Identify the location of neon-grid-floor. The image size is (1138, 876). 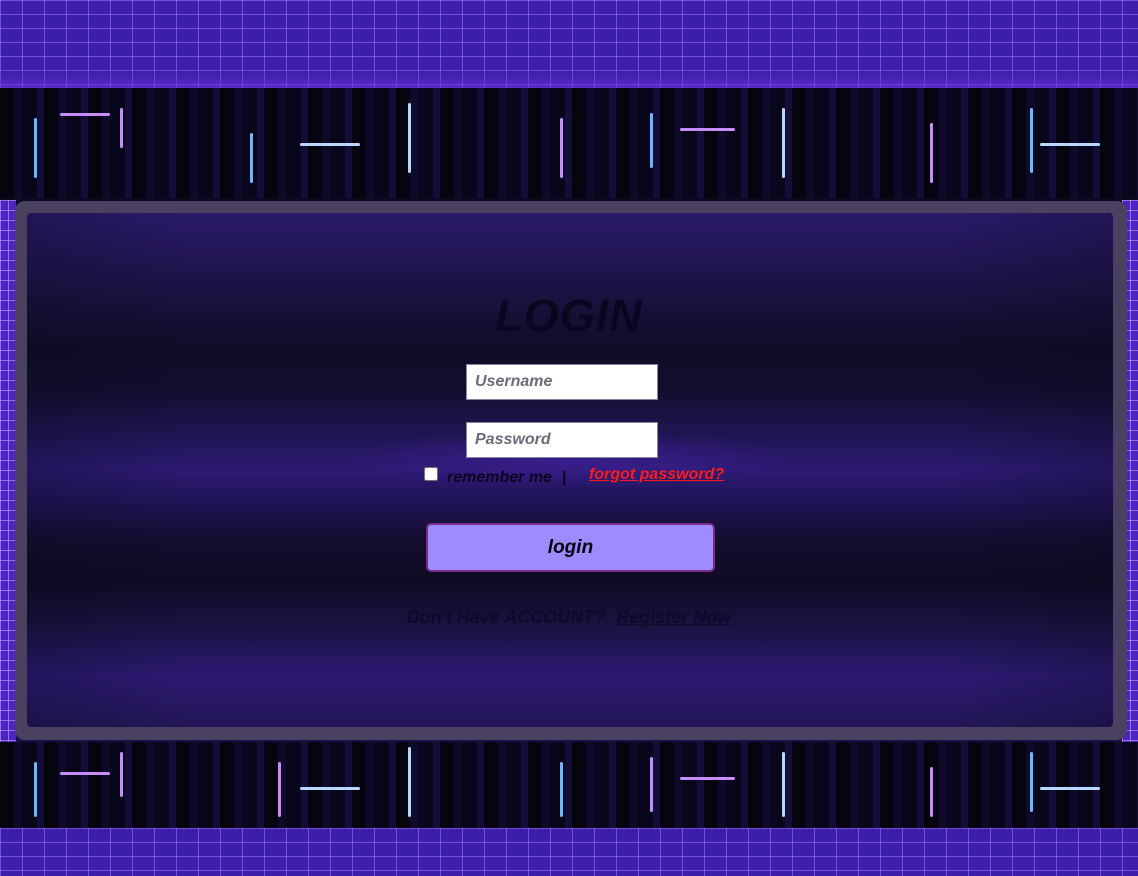
(569, 852).